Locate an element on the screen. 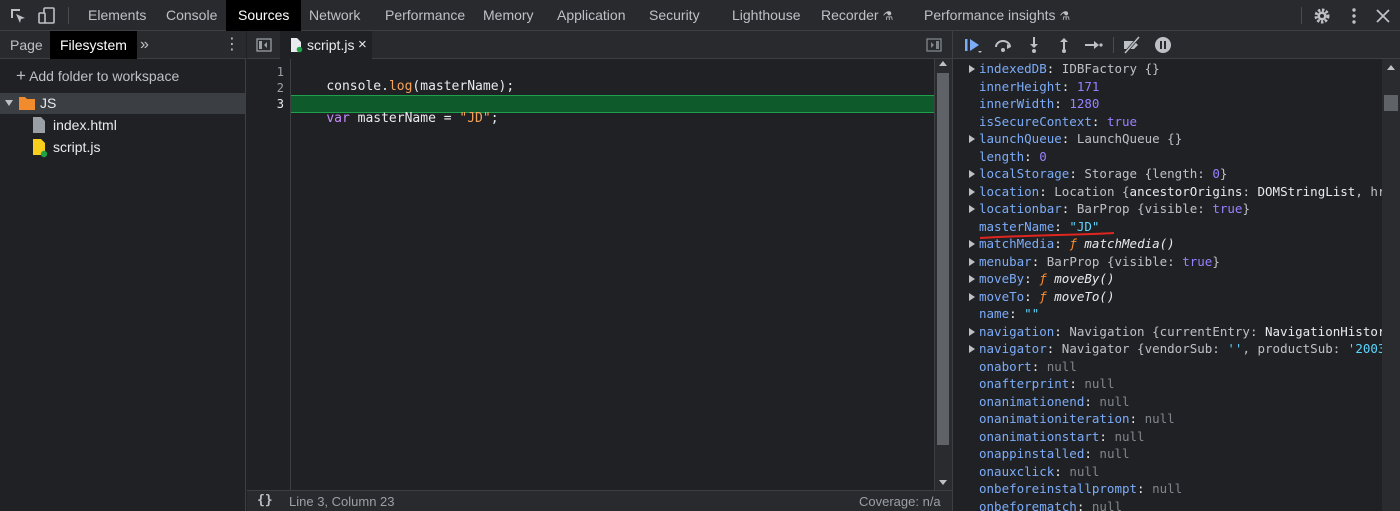 This screenshot has width=1400, height=511. scope-scrollbar is located at coordinates (1391, 285).